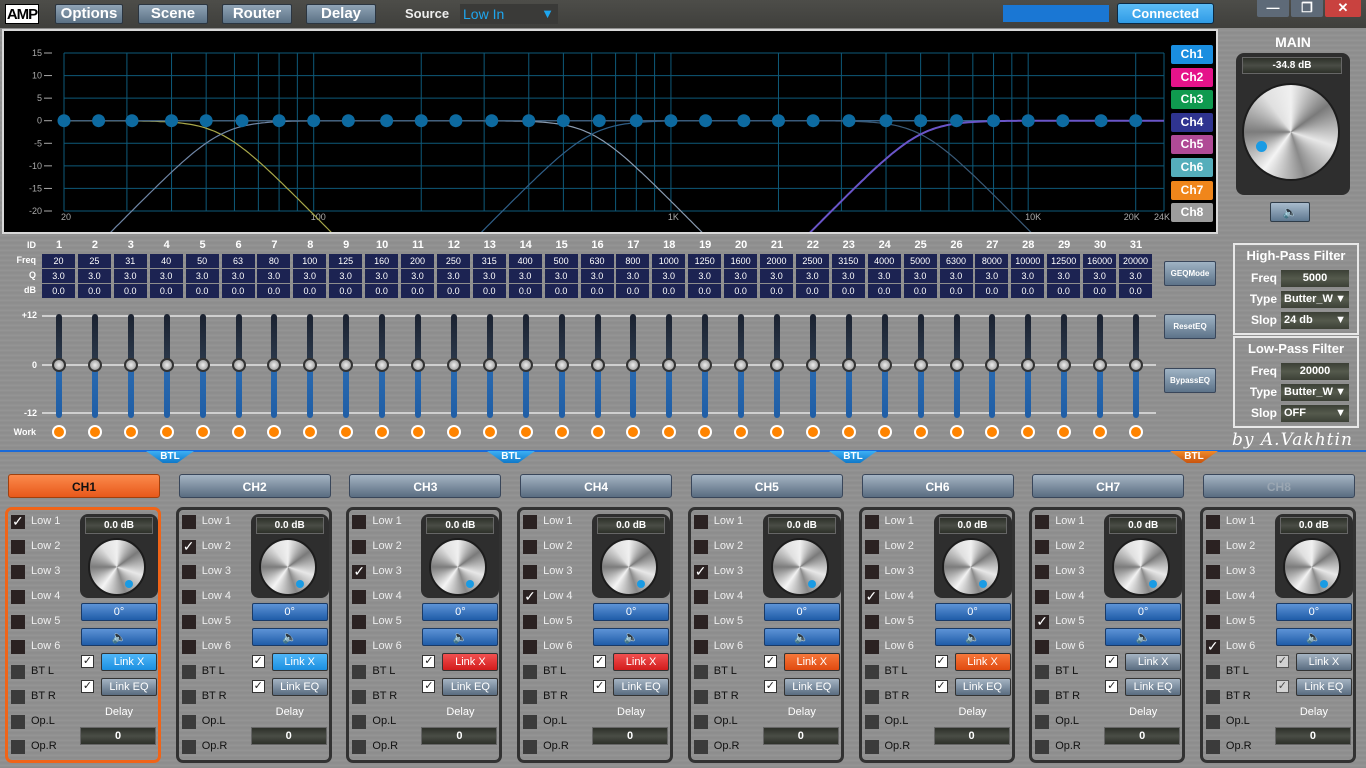  I want to click on input-route-row: Op.R, so click(51, 747).